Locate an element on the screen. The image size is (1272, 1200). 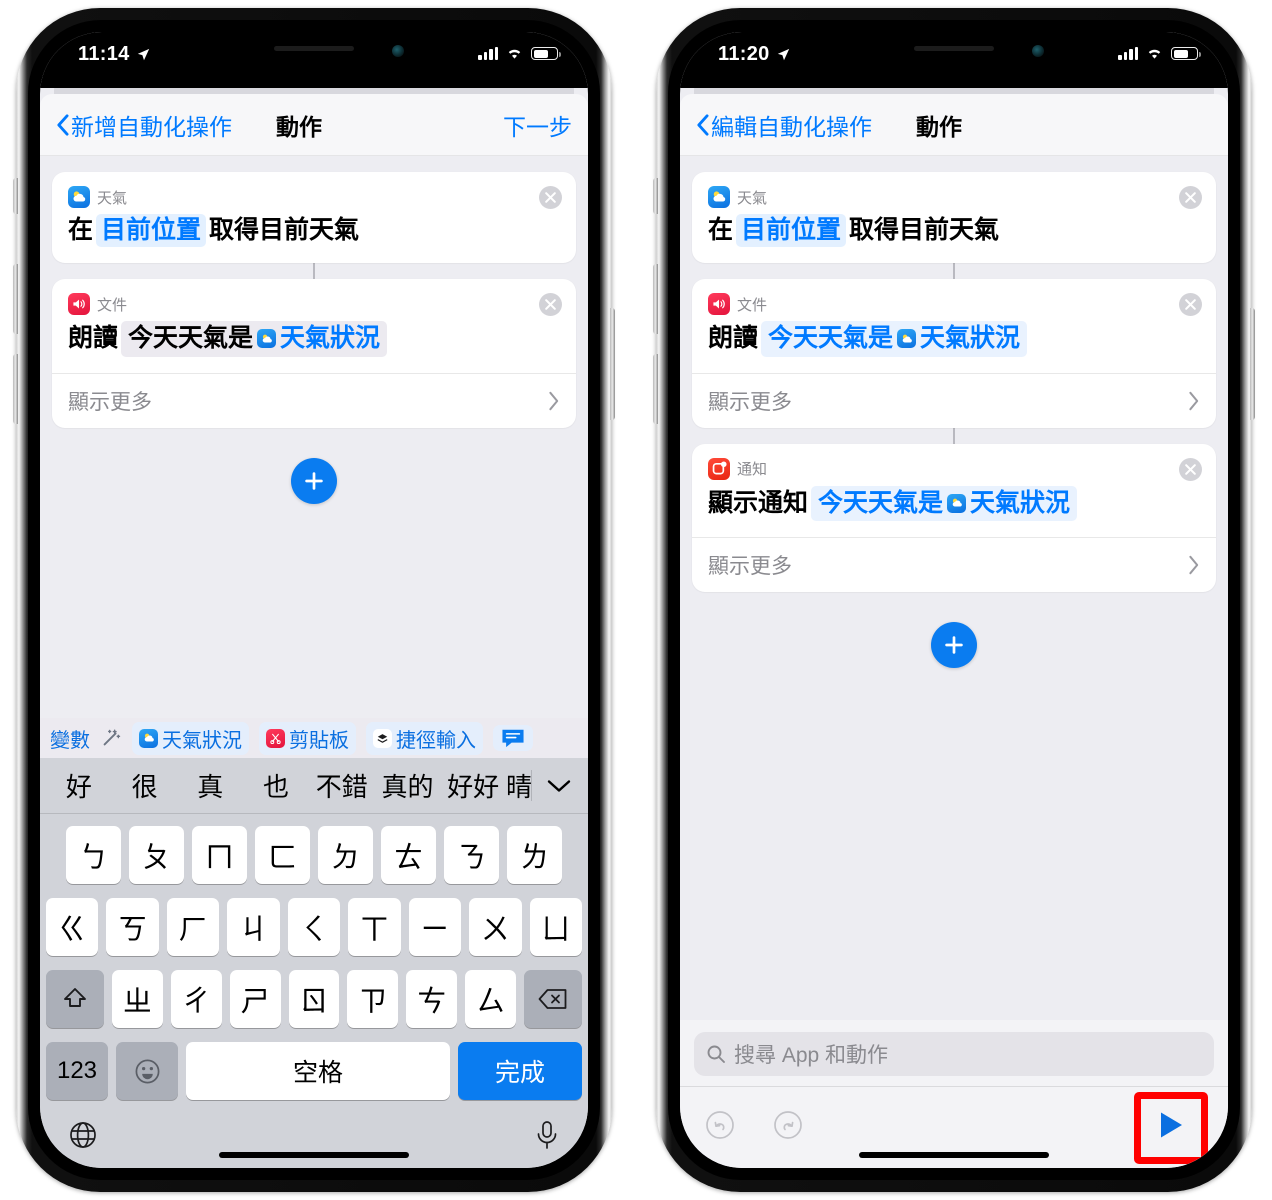
numbers-key: 123 is located at coordinates (77, 1071).